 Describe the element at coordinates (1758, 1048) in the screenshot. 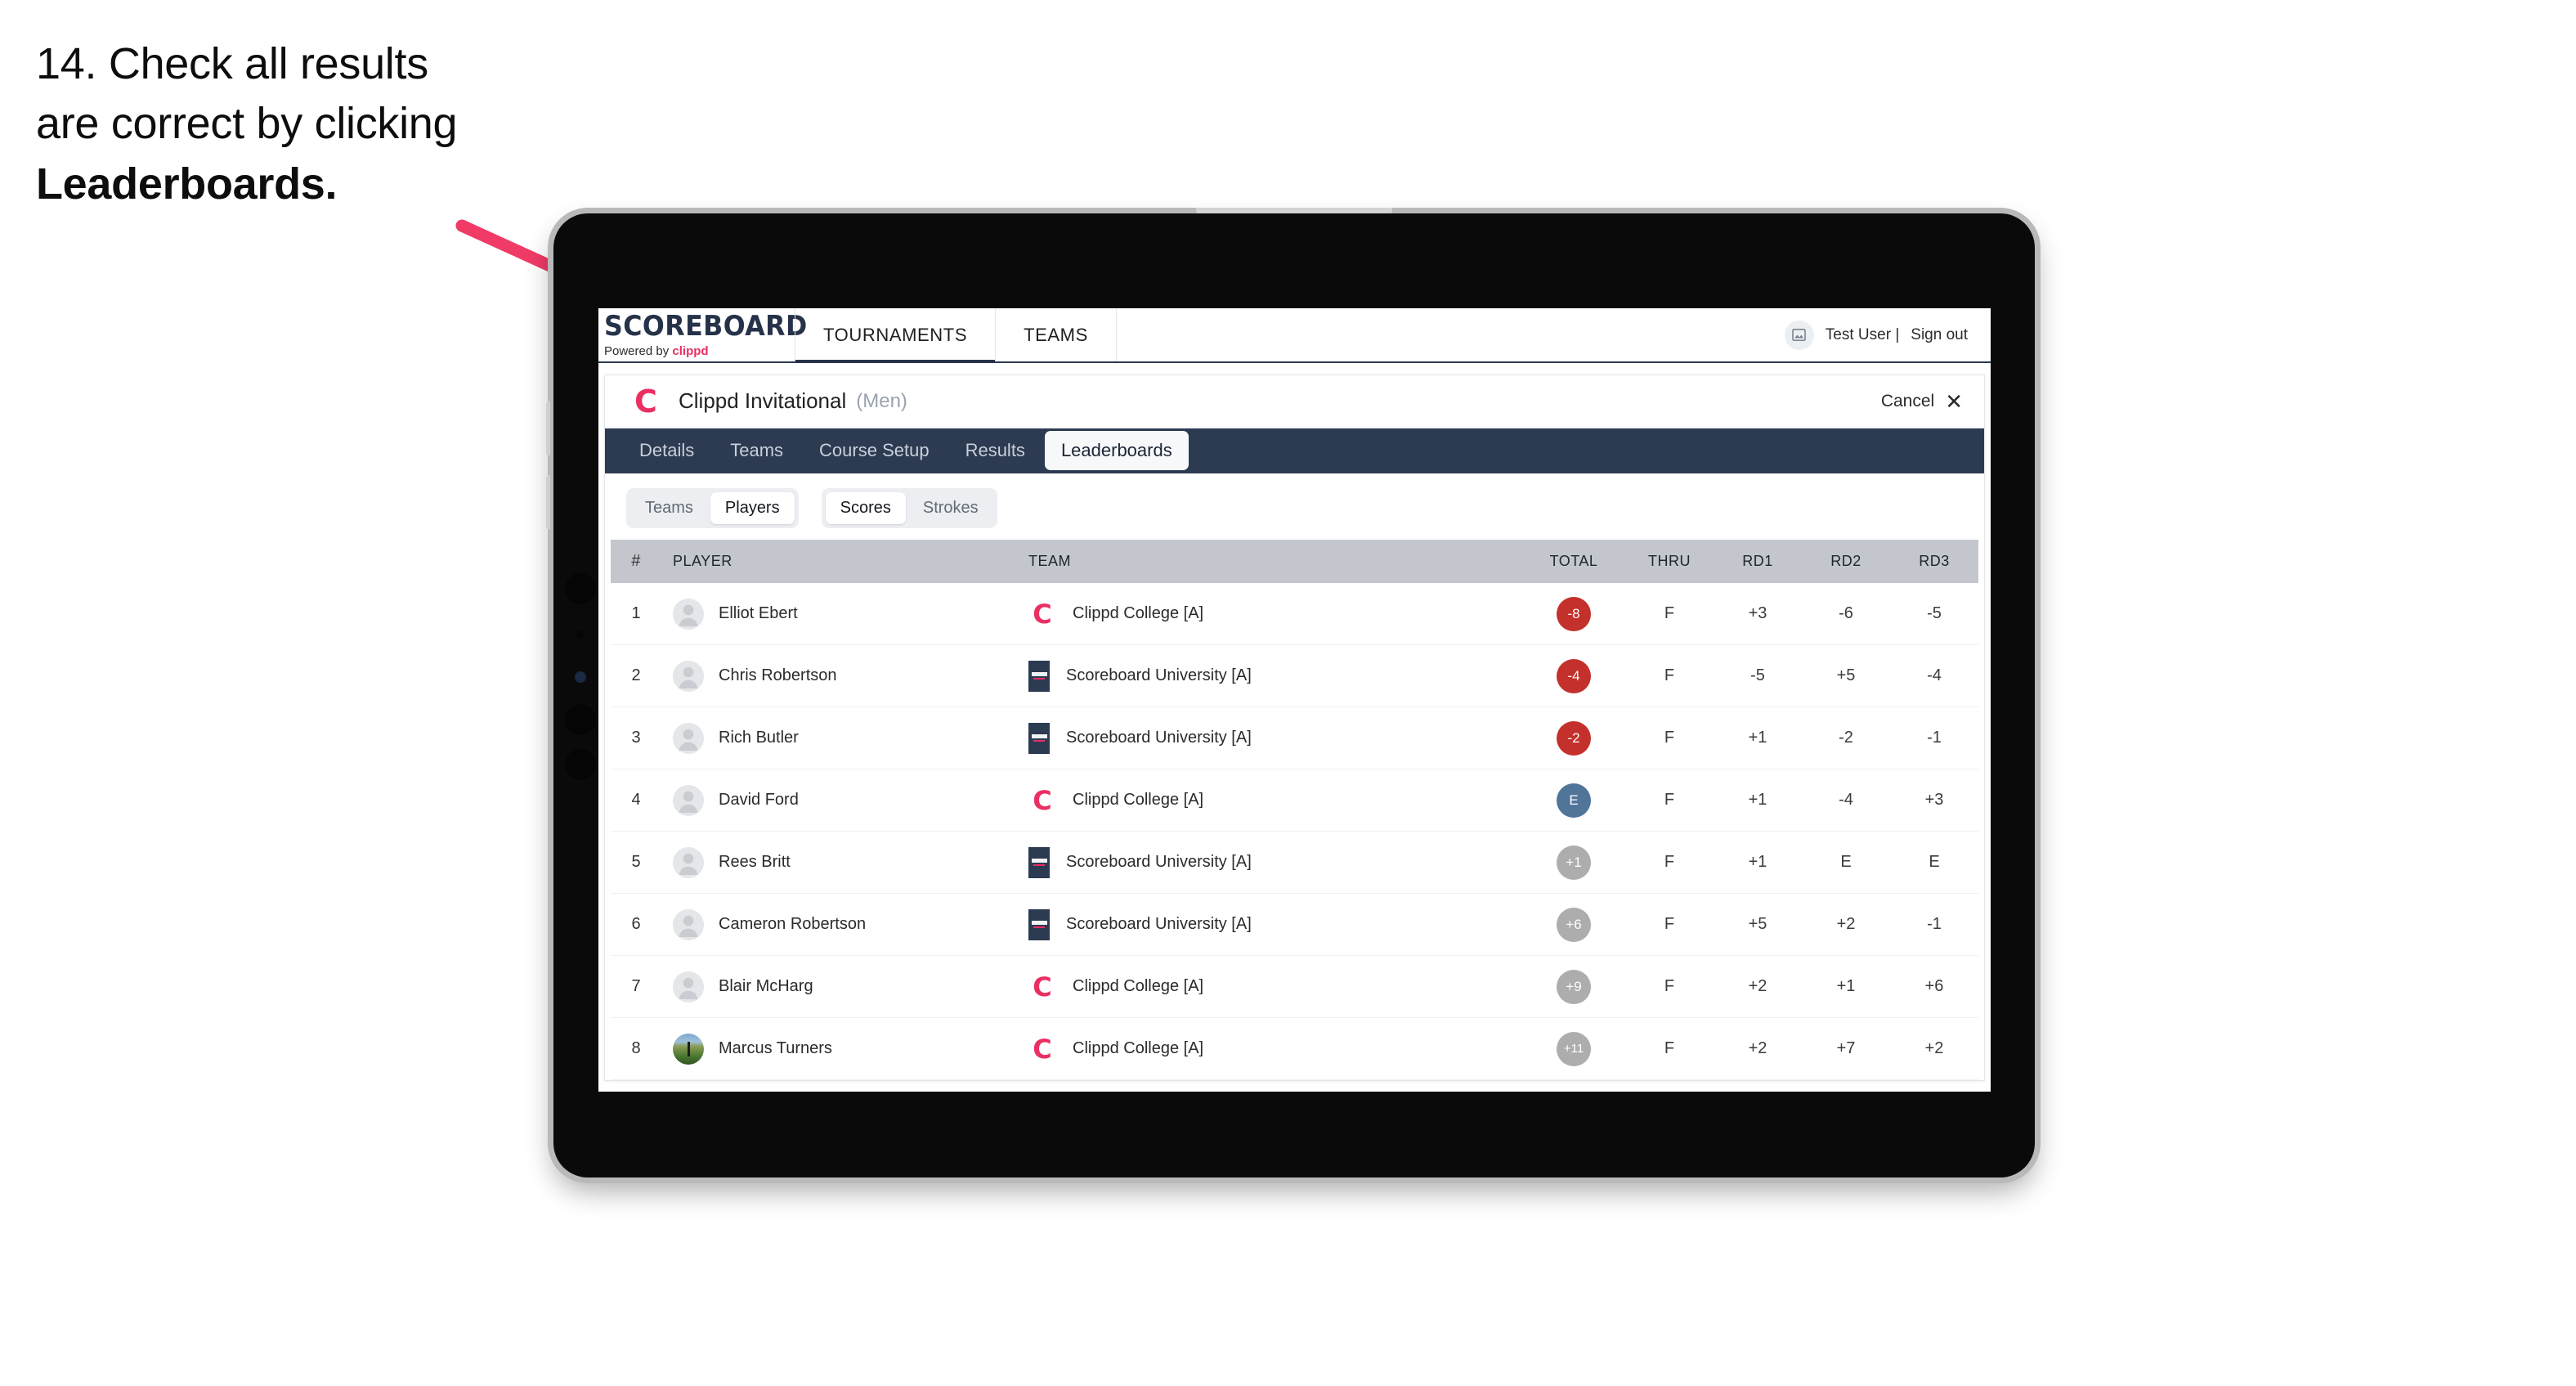

I see `row-rd1: +2` at that location.